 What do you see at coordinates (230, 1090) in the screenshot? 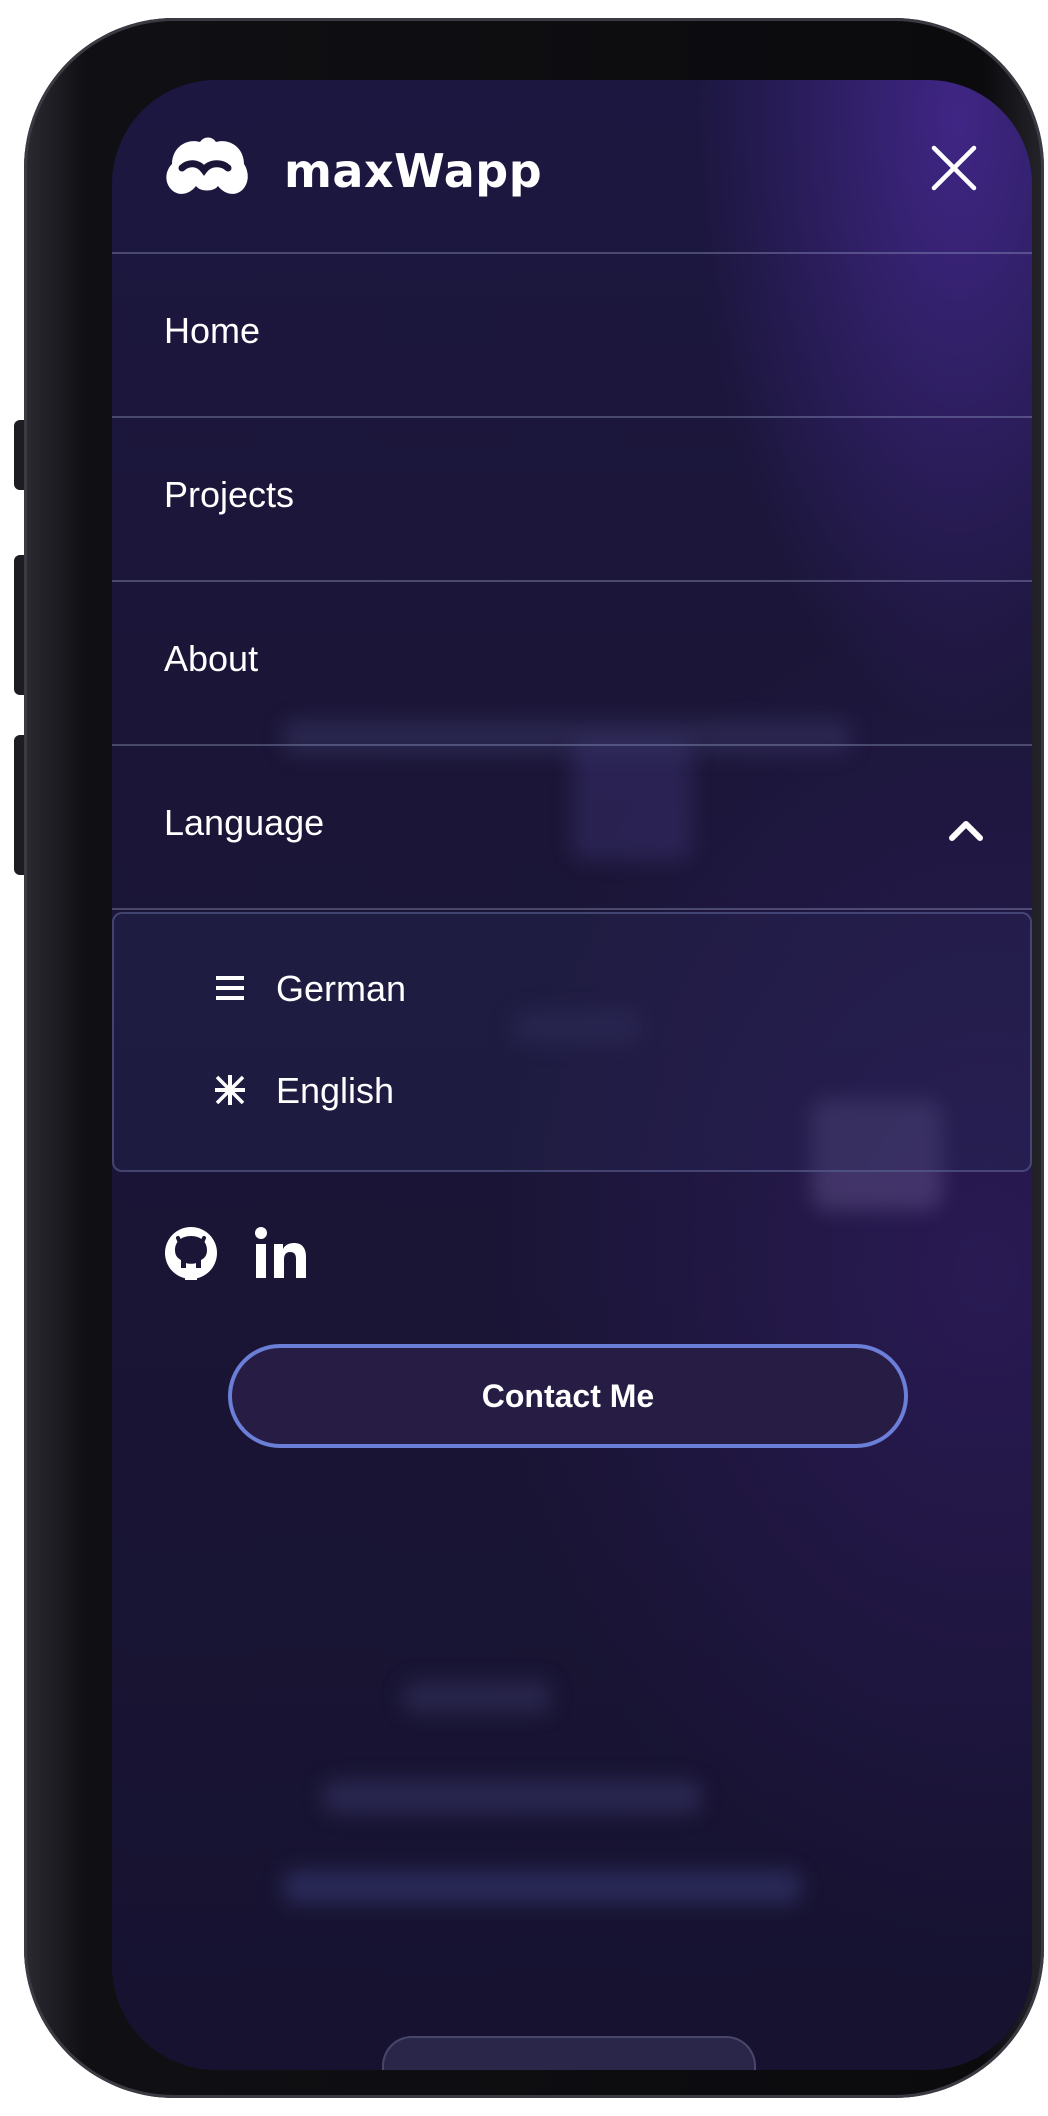
I see `union-jack-icon` at bounding box center [230, 1090].